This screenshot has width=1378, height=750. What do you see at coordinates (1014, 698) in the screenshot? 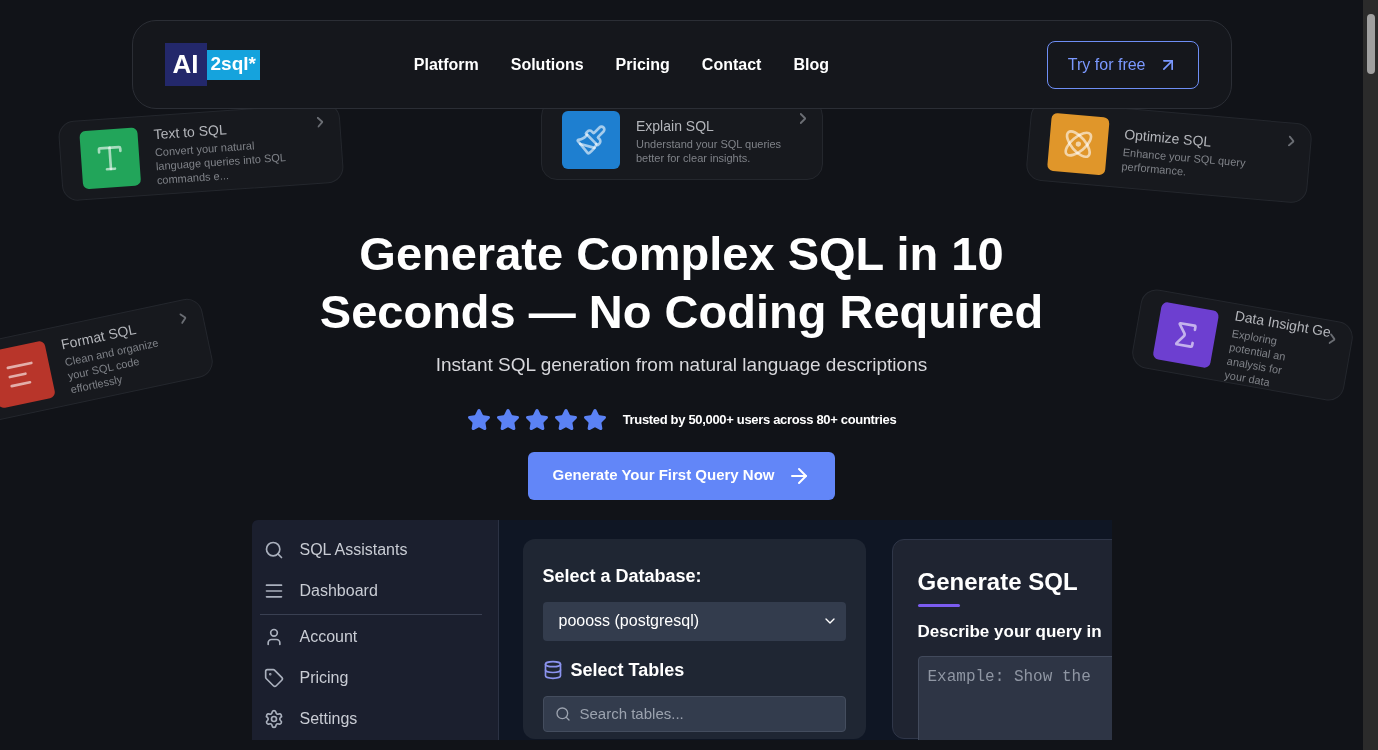
I see `query-field: Example: Show the` at bounding box center [1014, 698].